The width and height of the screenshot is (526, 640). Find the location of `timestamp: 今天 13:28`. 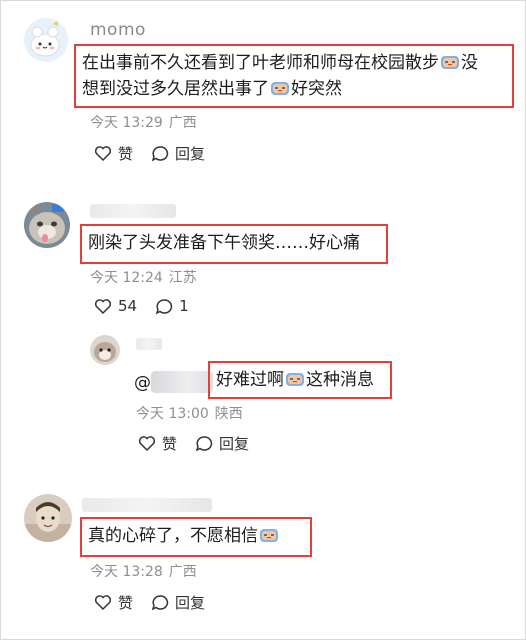

timestamp: 今天 13:28 is located at coordinates (126, 572).